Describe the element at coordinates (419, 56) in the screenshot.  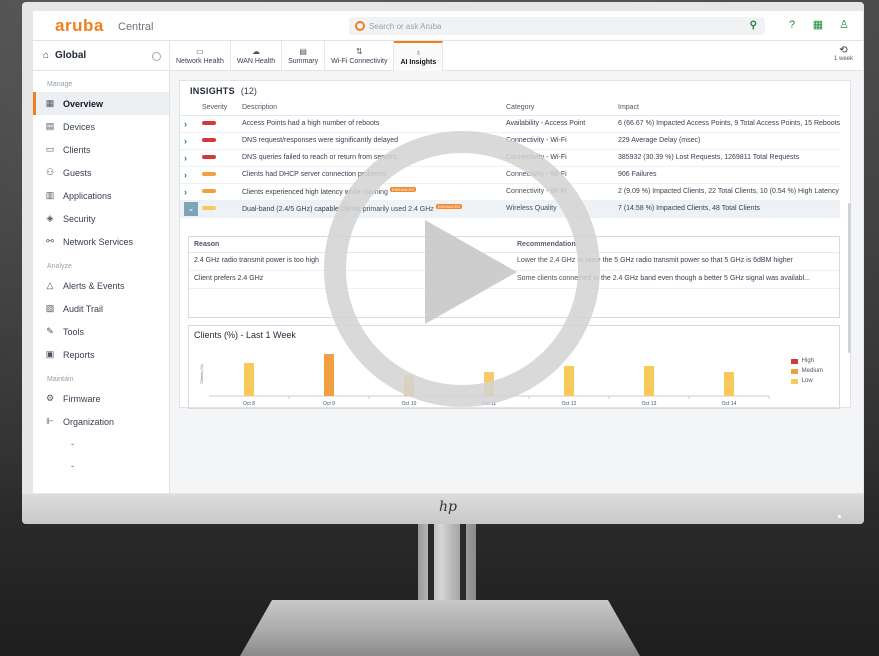
I see `tab-ai-insights: ♁ AI Insights` at that location.